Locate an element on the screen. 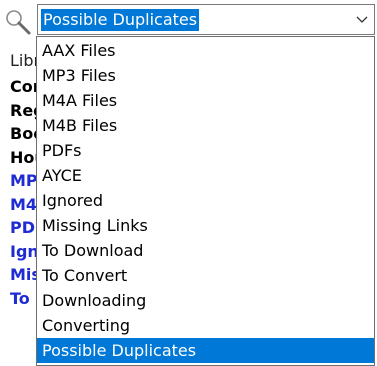  dropdown-option: Missing Links is located at coordinates (205, 225).